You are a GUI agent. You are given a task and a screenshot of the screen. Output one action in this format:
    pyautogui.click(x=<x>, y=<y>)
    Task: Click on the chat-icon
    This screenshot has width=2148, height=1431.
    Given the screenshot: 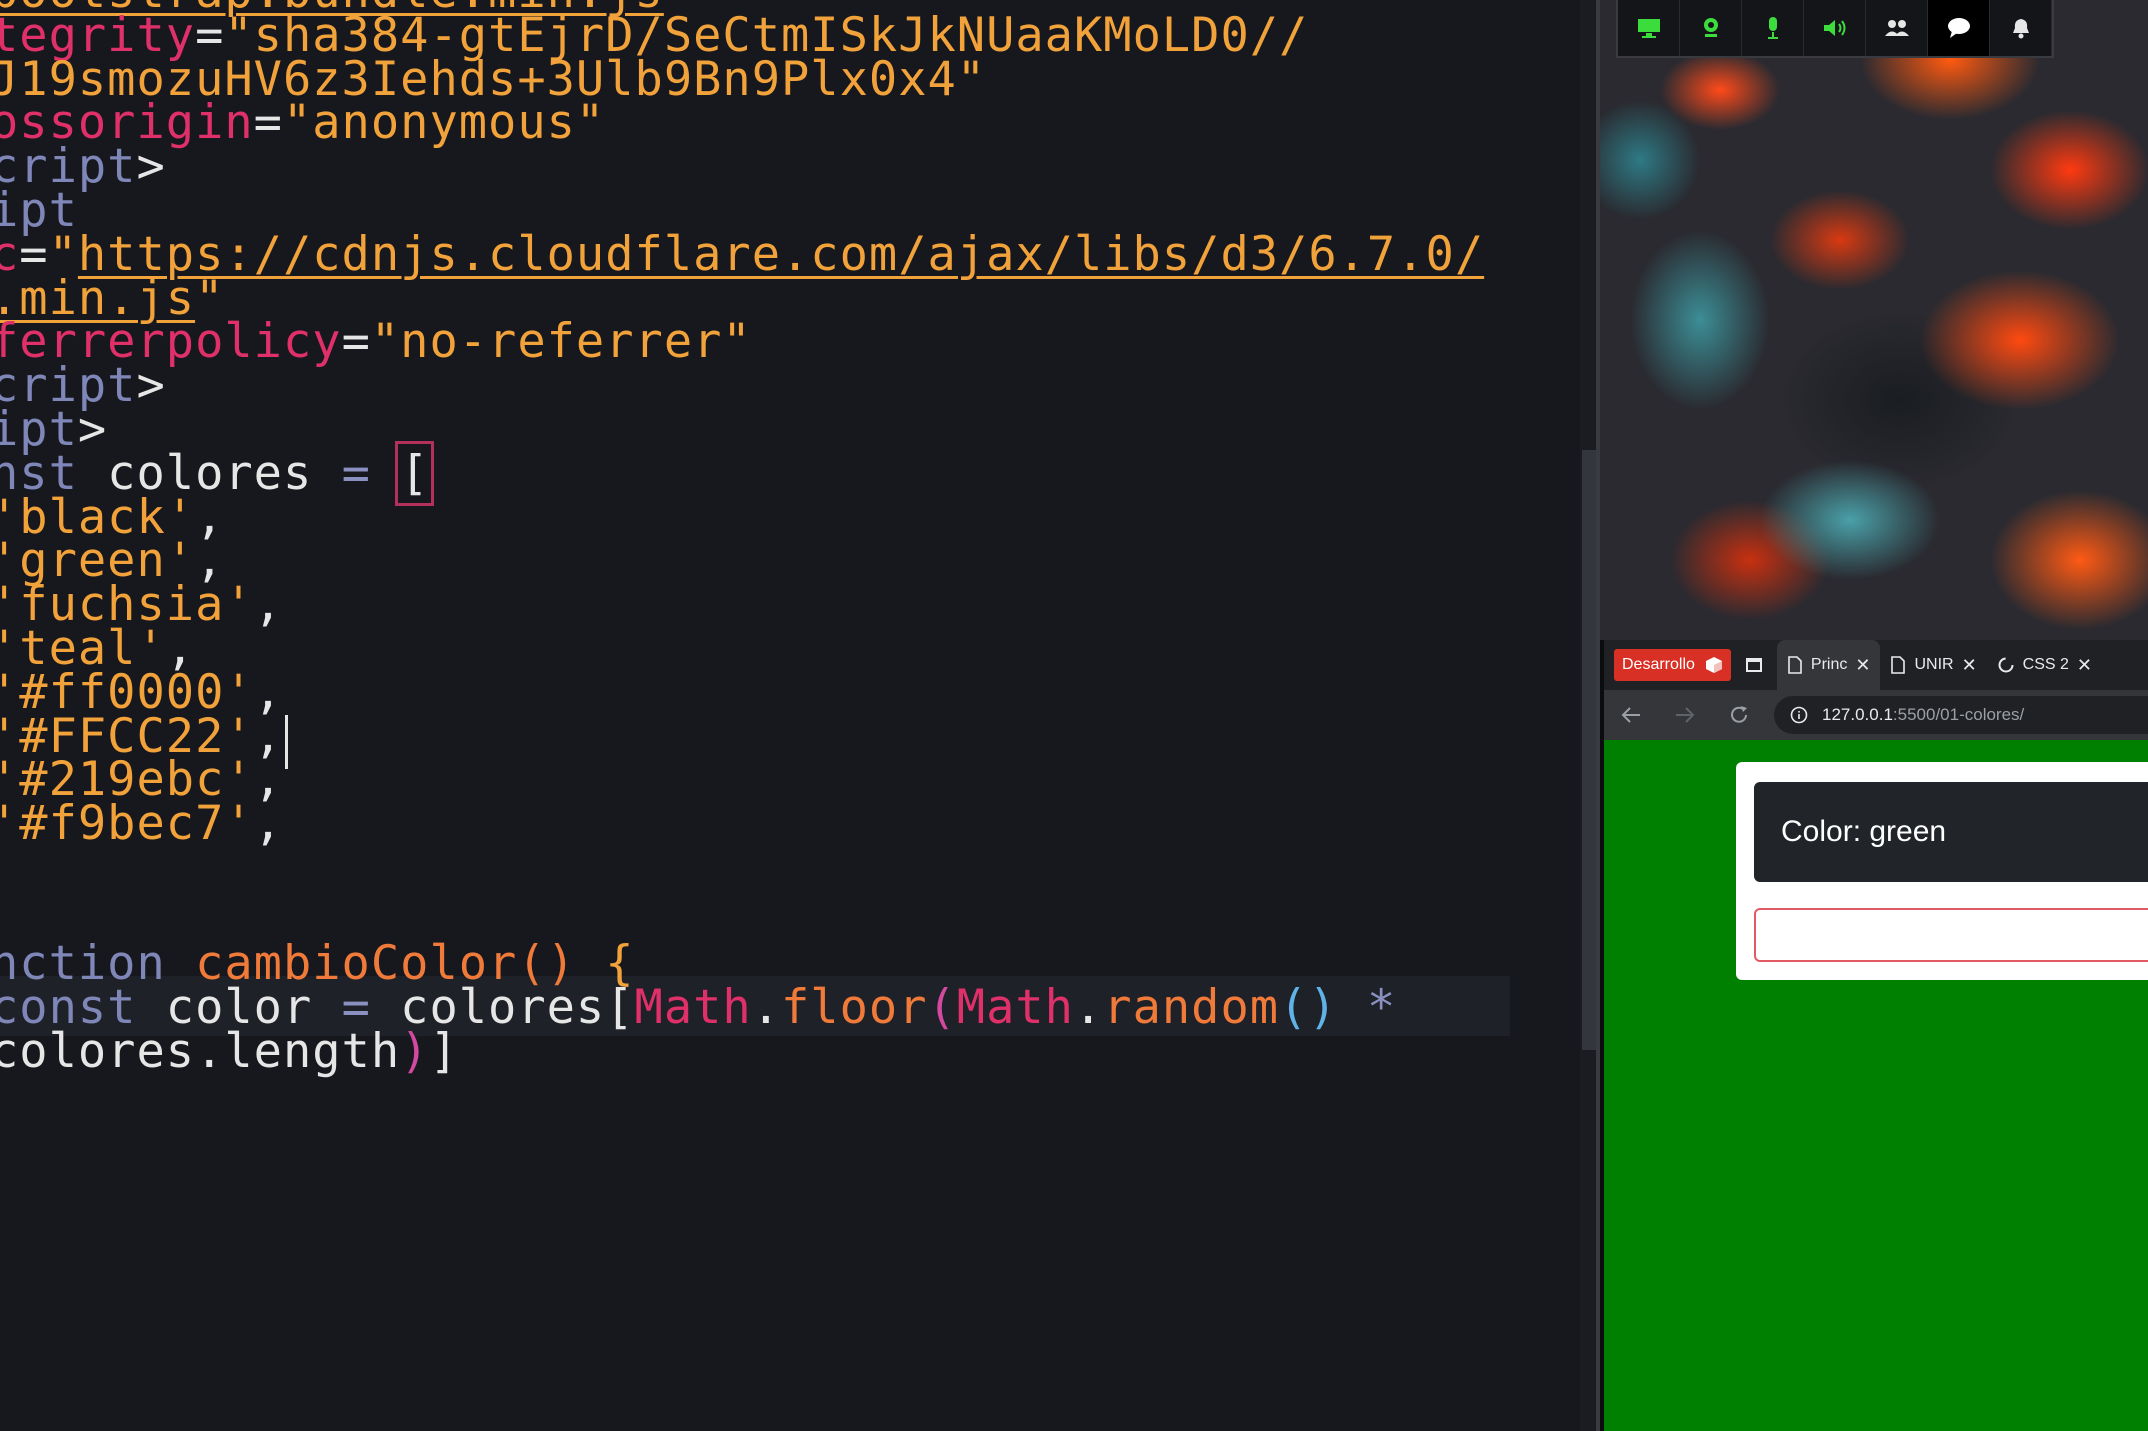 What is the action you would take?
    pyautogui.click(x=1958, y=28)
    